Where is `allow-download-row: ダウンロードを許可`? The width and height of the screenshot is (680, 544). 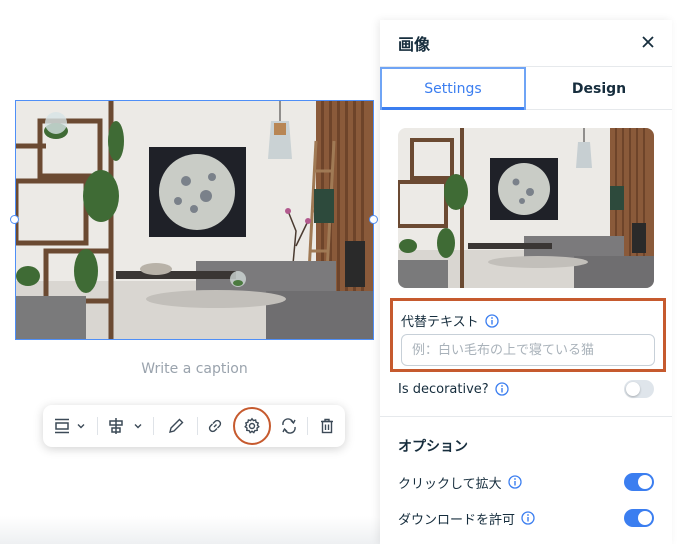 allow-download-row: ダウンロードを許可 is located at coordinates (526, 518).